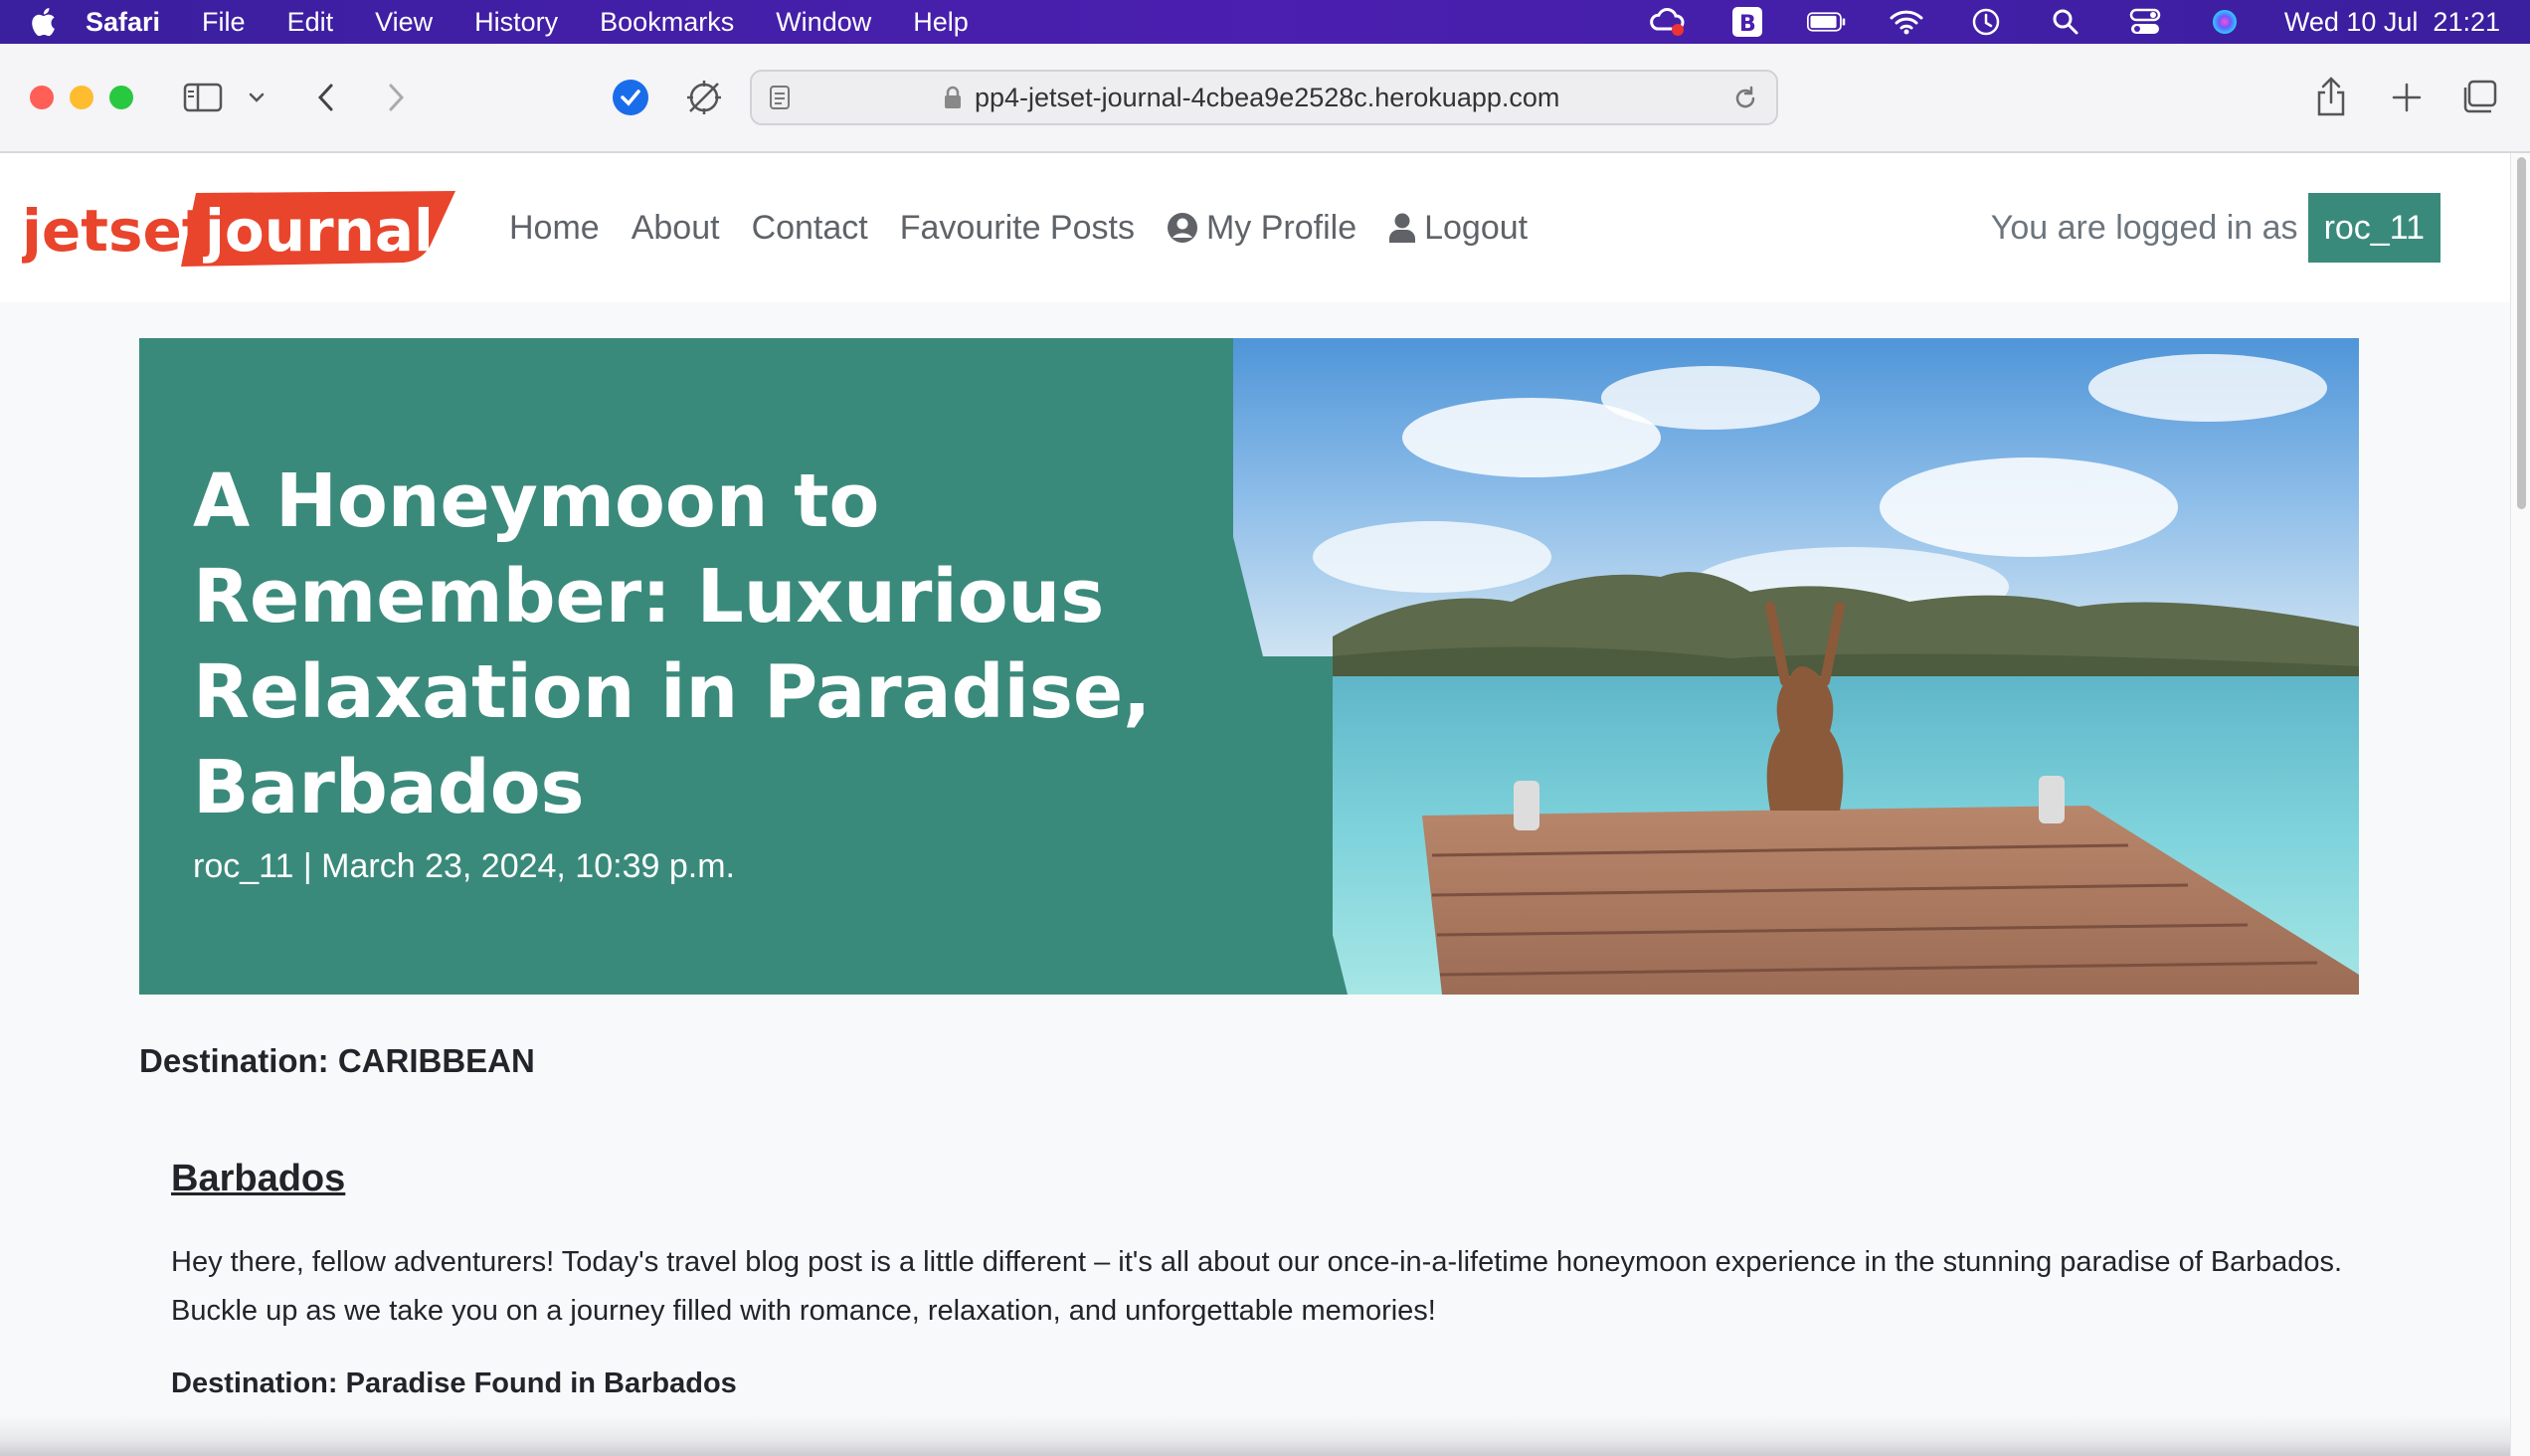 The width and height of the screenshot is (2530, 1456). What do you see at coordinates (2478, 97) in the screenshot?
I see `tab-overview-icon` at bounding box center [2478, 97].